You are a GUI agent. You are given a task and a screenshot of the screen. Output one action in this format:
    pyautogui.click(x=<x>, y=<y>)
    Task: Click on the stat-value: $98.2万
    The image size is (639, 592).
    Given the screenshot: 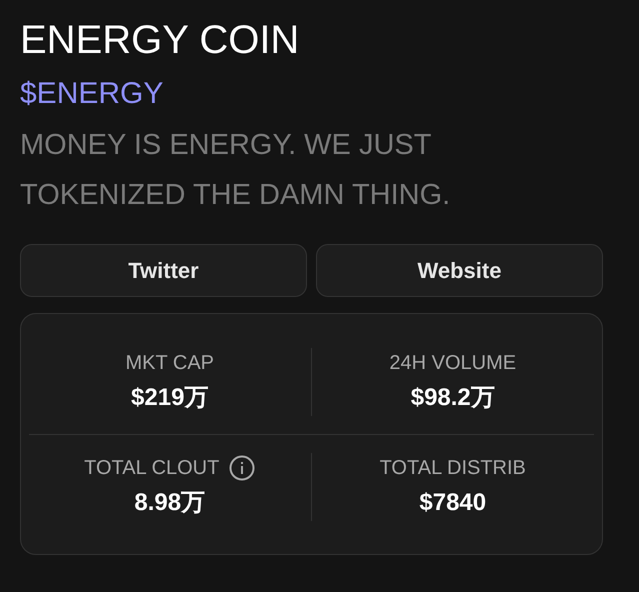 What is the action you would take?
    pyautogui.click(x=452, y=398)
    